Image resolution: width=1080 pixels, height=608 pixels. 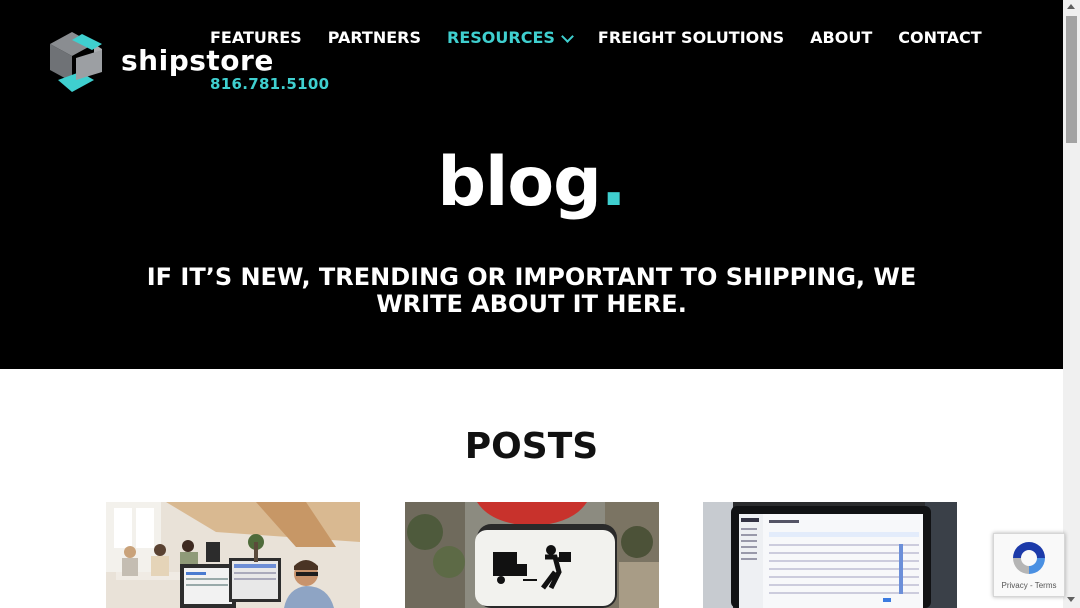 I want to click on page-title-text: blog, so click(x=519, y=182).